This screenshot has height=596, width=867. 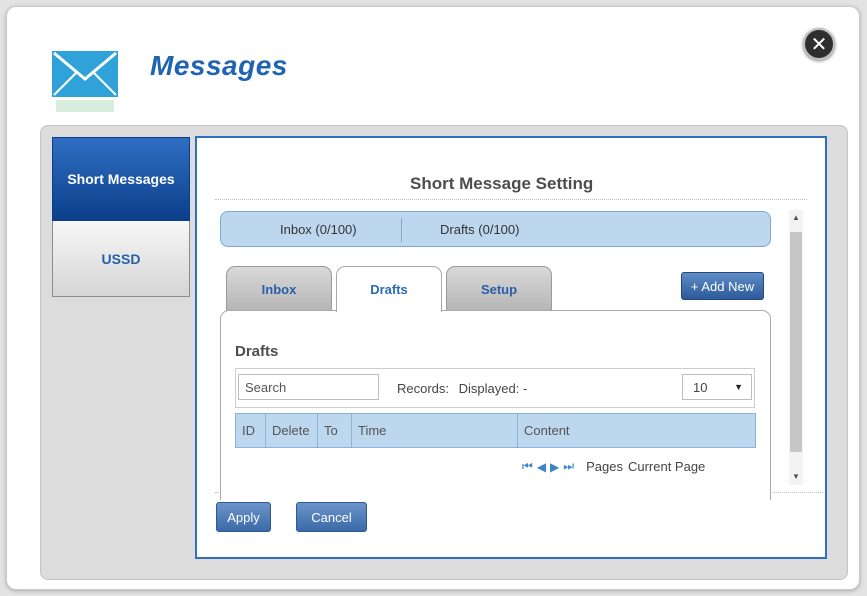 I want to click on records-info: Records: Displayed: -, so click(x=465, y=388).